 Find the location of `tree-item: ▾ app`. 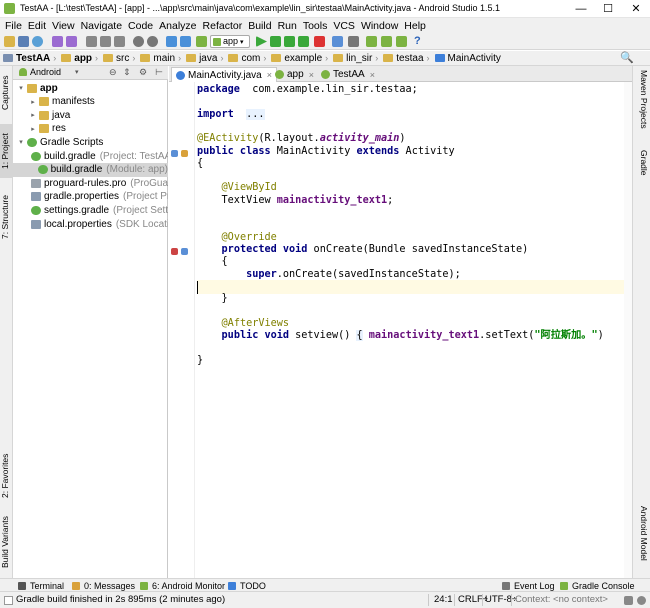

tree-item: ▾ app is located at coordinates (90, 88).